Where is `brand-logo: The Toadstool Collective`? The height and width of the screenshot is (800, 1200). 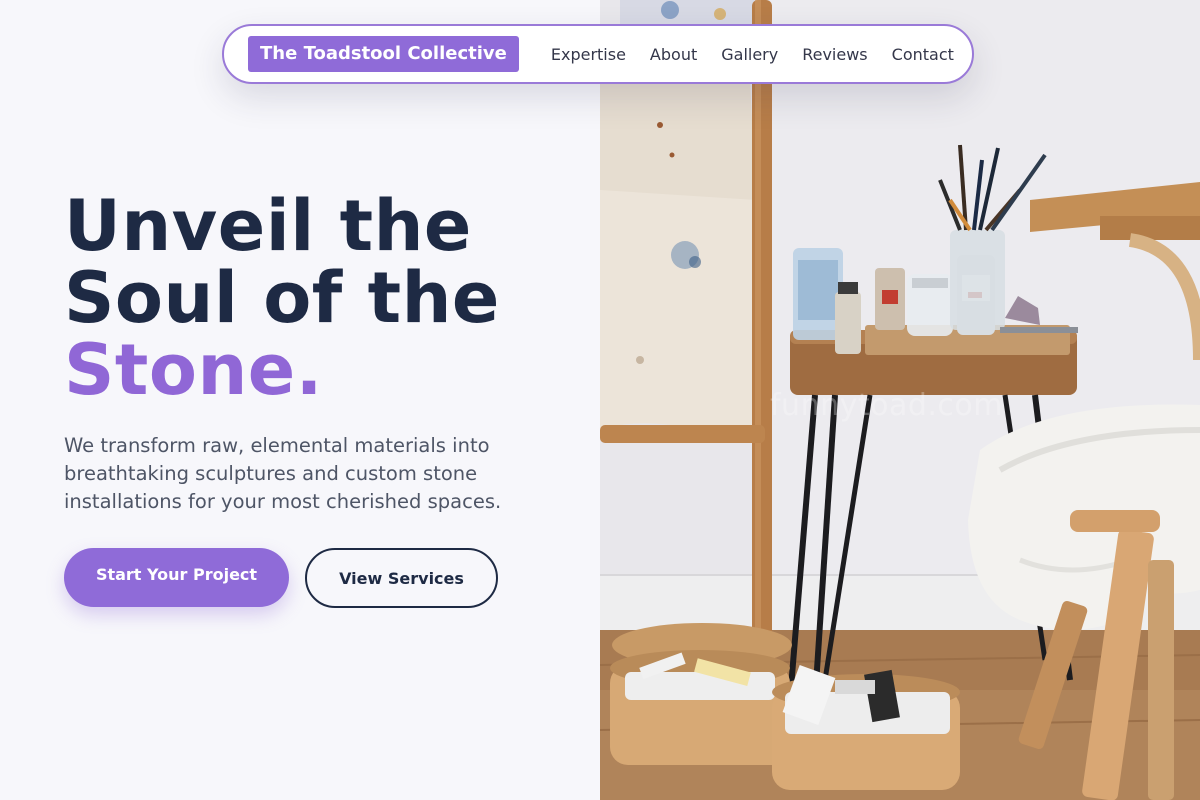
brand-logo: The Toadstool Collective is located at coordinates (383, 54).